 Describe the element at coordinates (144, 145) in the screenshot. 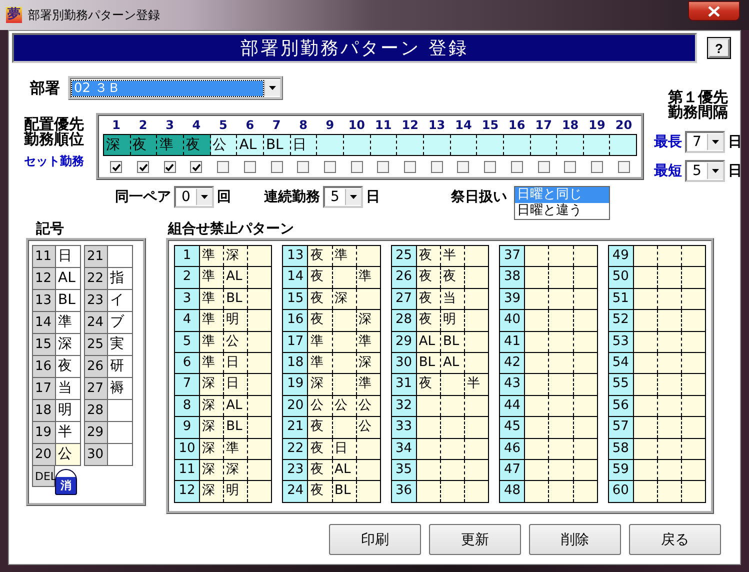

I see `priority-cell: 夜` at that location.